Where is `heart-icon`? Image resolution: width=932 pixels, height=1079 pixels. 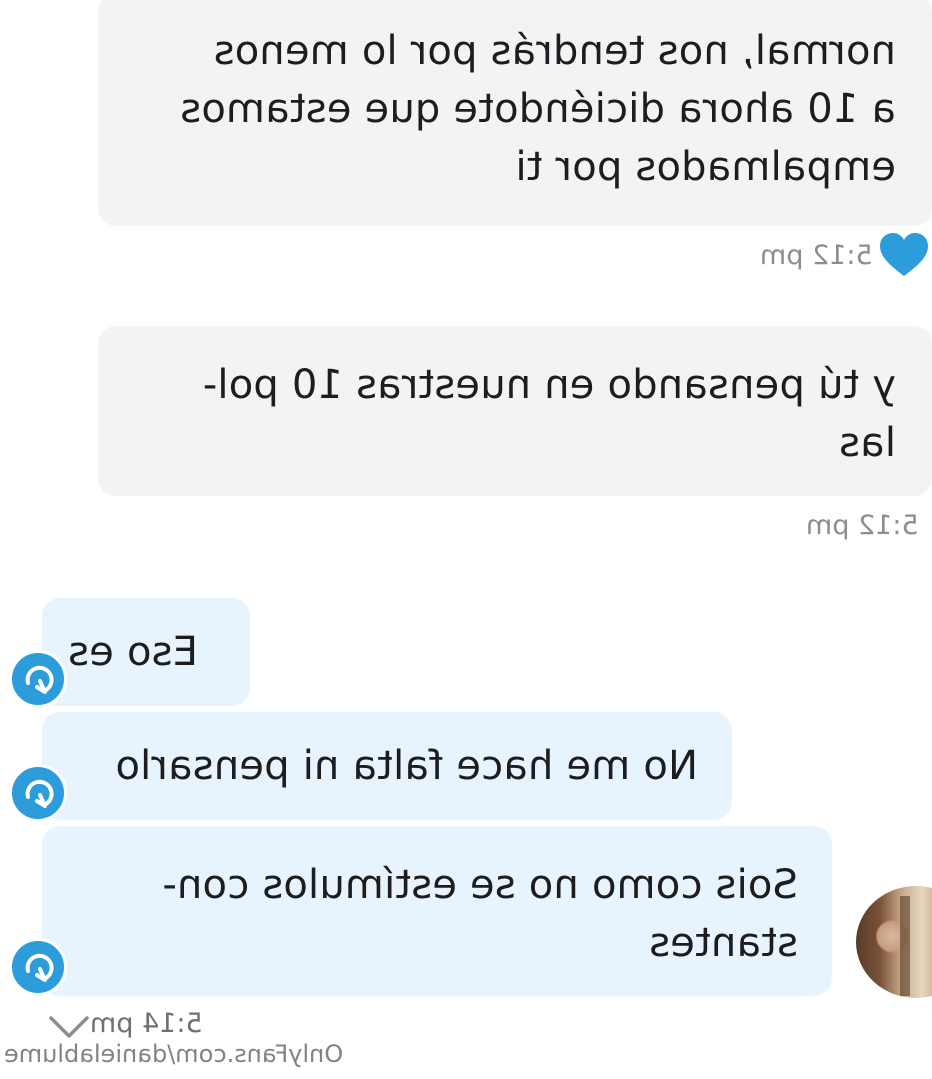
heart-icon is located at coordinates (904, 255).